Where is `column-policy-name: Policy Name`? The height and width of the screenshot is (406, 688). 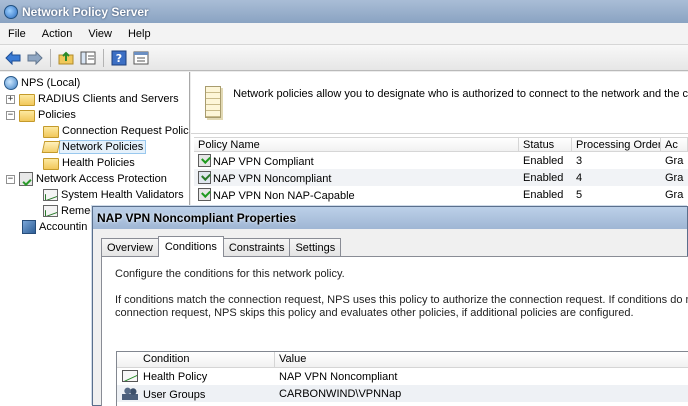
column-policy-name: Policy Name is located at coordinates (356, 144).